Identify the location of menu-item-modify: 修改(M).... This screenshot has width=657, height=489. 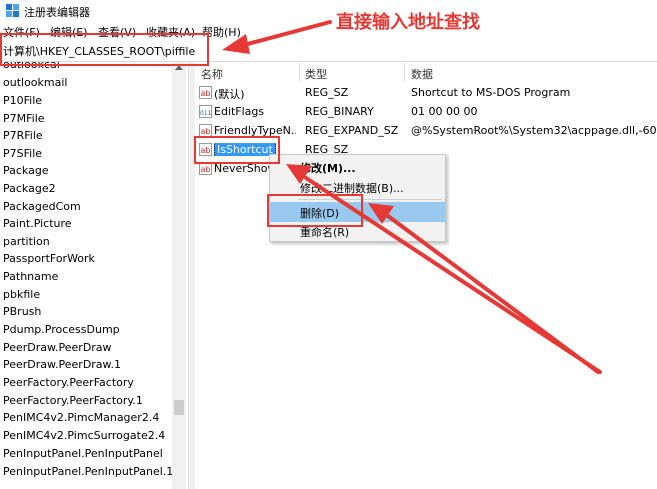
(357, 167).